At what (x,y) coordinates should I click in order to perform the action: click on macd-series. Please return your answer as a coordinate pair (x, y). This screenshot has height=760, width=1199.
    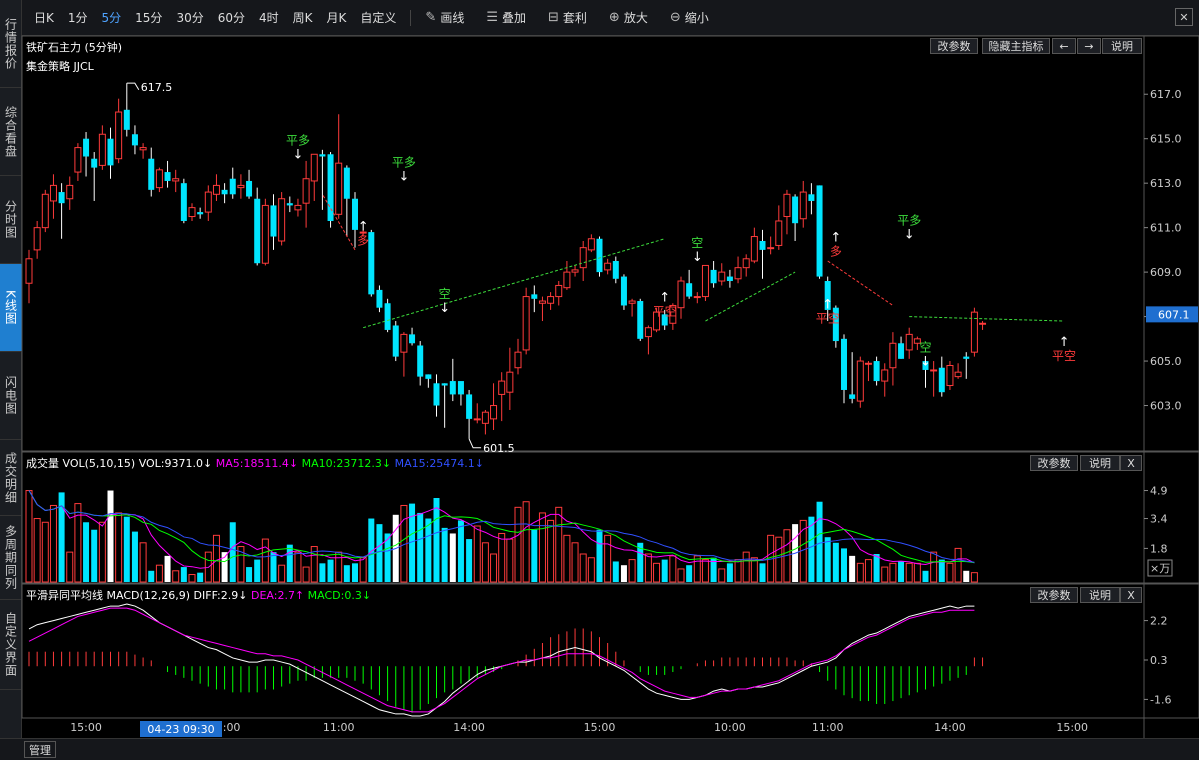
    Looking at the image, I should click on (506, 660).